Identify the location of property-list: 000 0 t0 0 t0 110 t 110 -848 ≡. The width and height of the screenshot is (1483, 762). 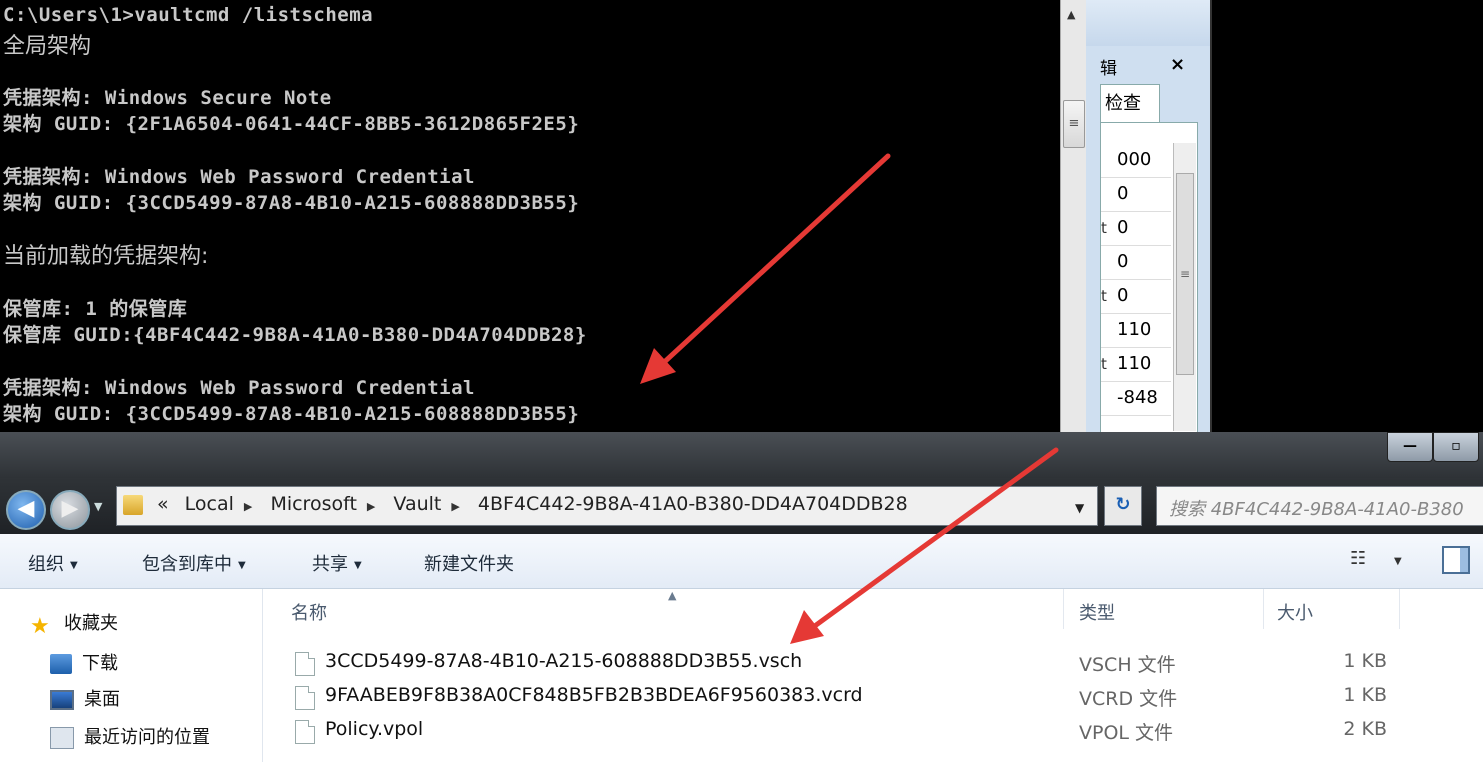
(1149, 278).